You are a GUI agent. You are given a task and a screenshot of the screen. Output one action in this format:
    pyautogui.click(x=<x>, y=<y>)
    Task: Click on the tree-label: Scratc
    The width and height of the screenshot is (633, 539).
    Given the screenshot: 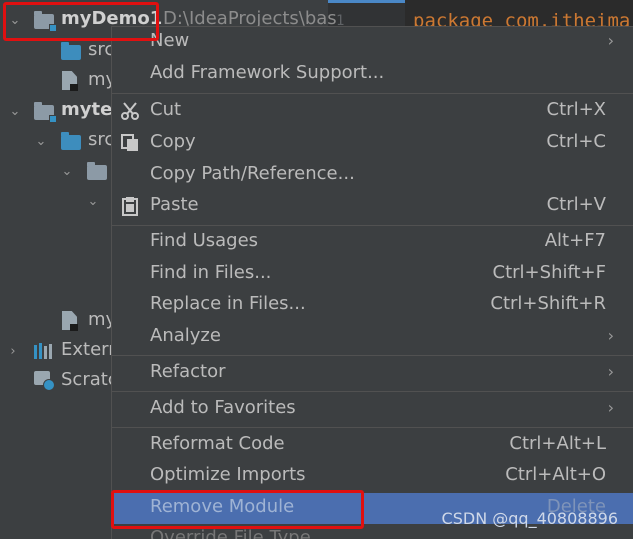 What is the action you would take?
    pyautogui.click(x=89, y=379)
    